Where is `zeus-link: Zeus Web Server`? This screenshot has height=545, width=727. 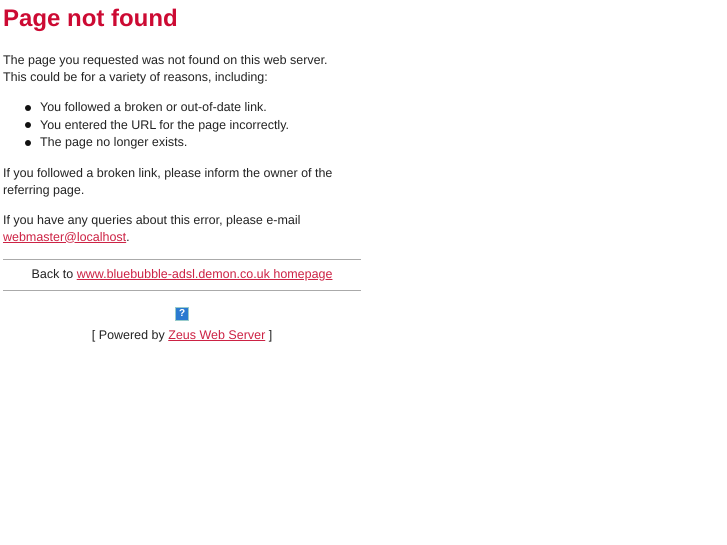
zeus-link: Zeus Web Server is located at coordinates (217, 335).